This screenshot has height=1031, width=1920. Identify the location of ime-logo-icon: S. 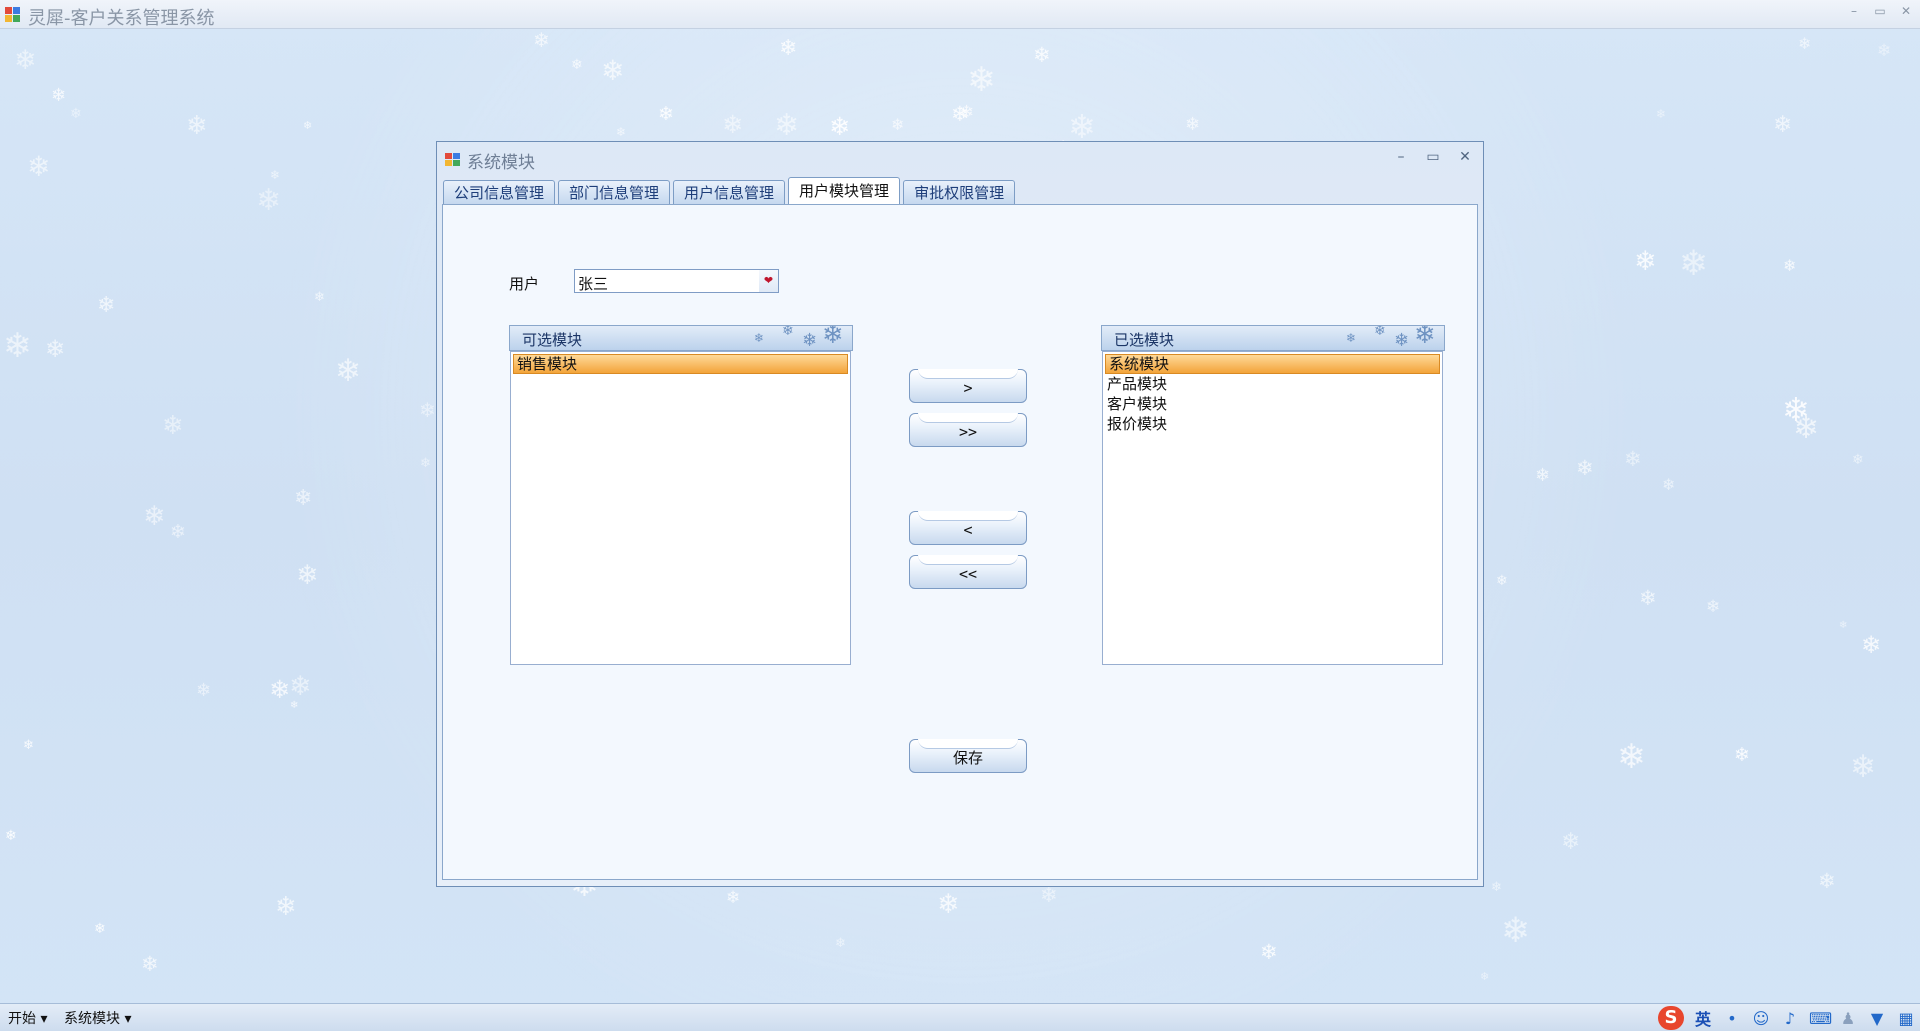
(1671, 1018).